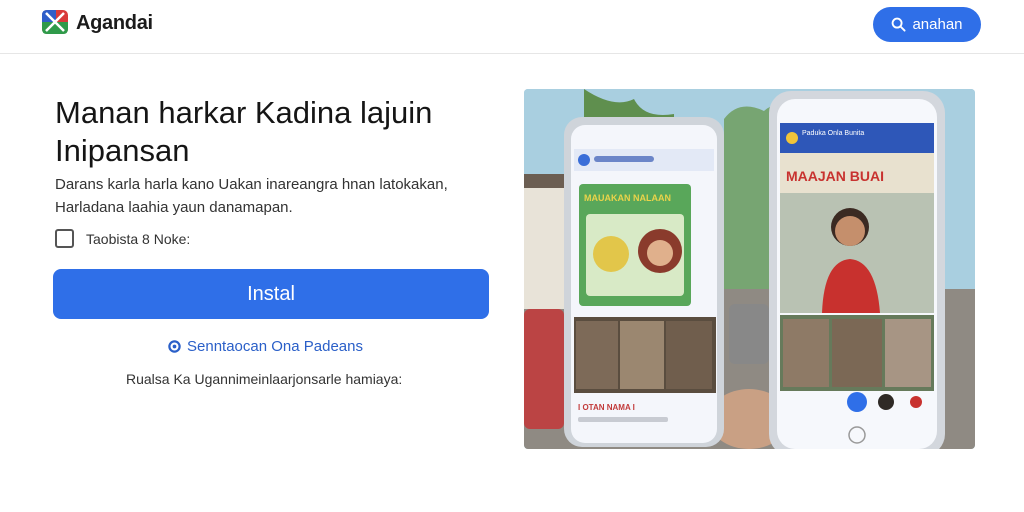 The height and width of the screenshot is (512, 1024). Describe the element at coordinates (138, 238) in the screenshot. I see `consent-label: Taobista 8 Noke:` at that location.